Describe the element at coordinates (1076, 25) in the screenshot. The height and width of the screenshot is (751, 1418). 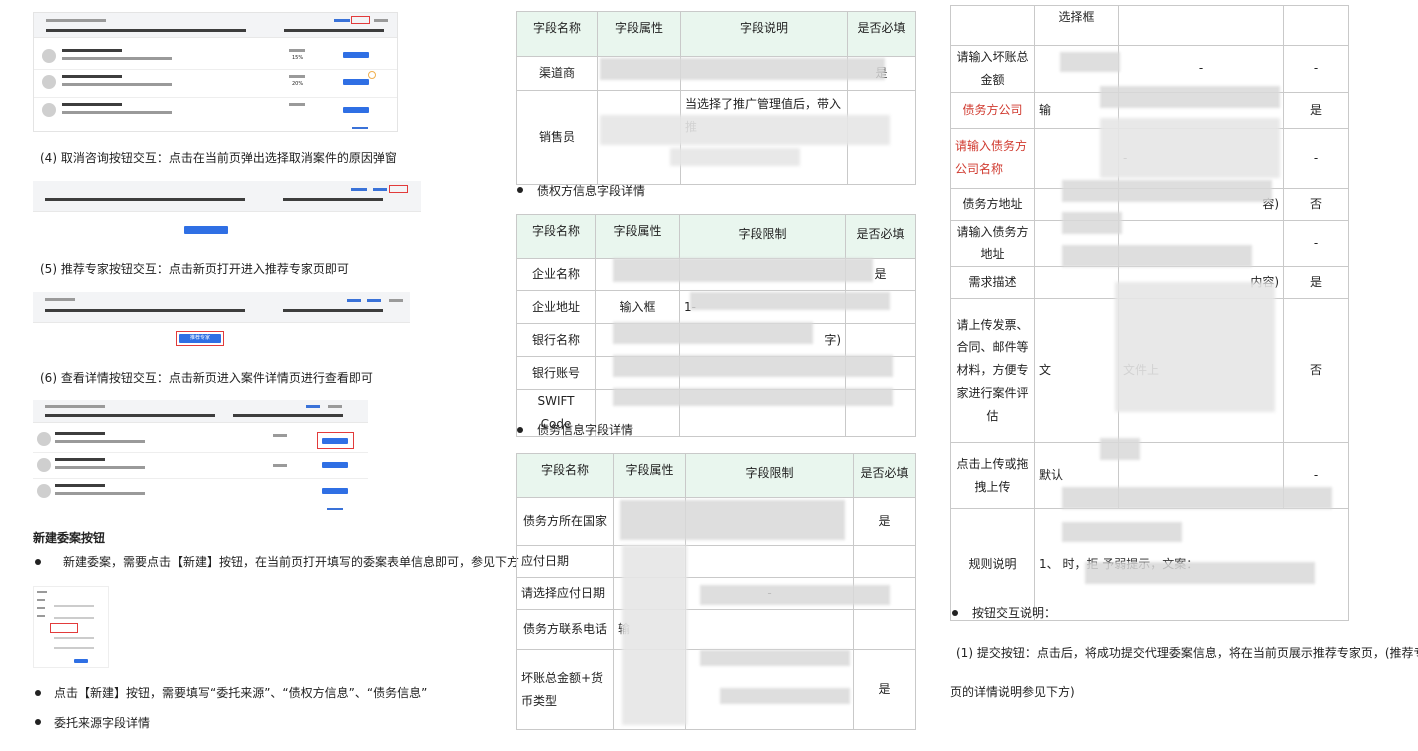
I see `cell-attr: 选择框` at that location.